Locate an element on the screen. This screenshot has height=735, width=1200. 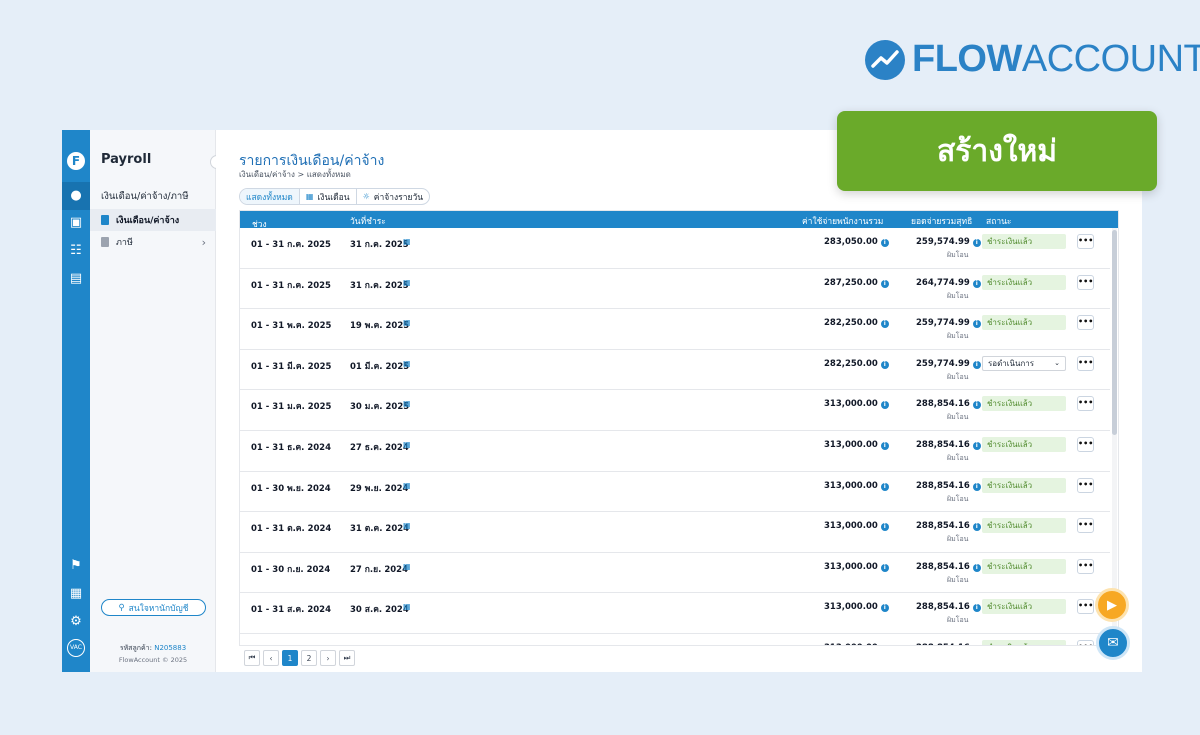
find-accountant-button: ⚲ สนใจหานักบัญชี is located at coordinates (153, 607).